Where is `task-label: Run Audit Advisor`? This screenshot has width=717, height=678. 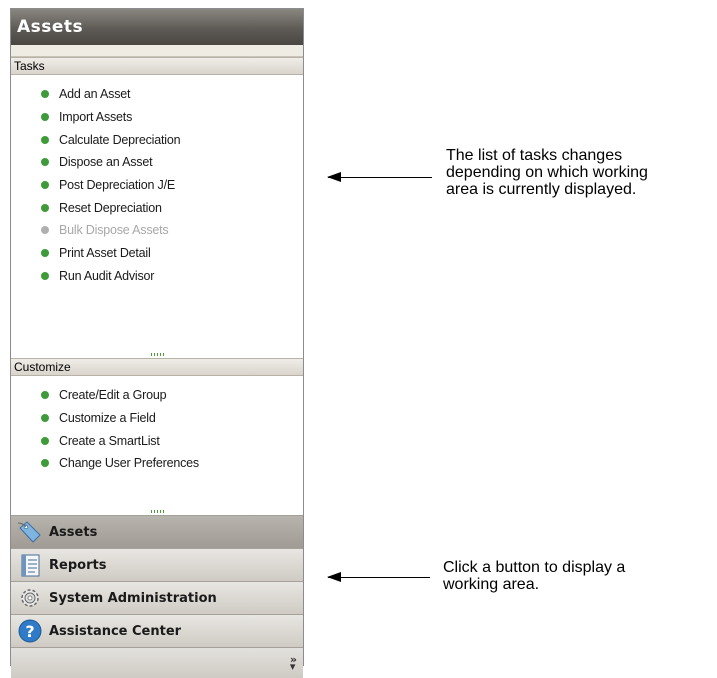 task-label: Run Audit Advisor is located at coordinates (107, 275).